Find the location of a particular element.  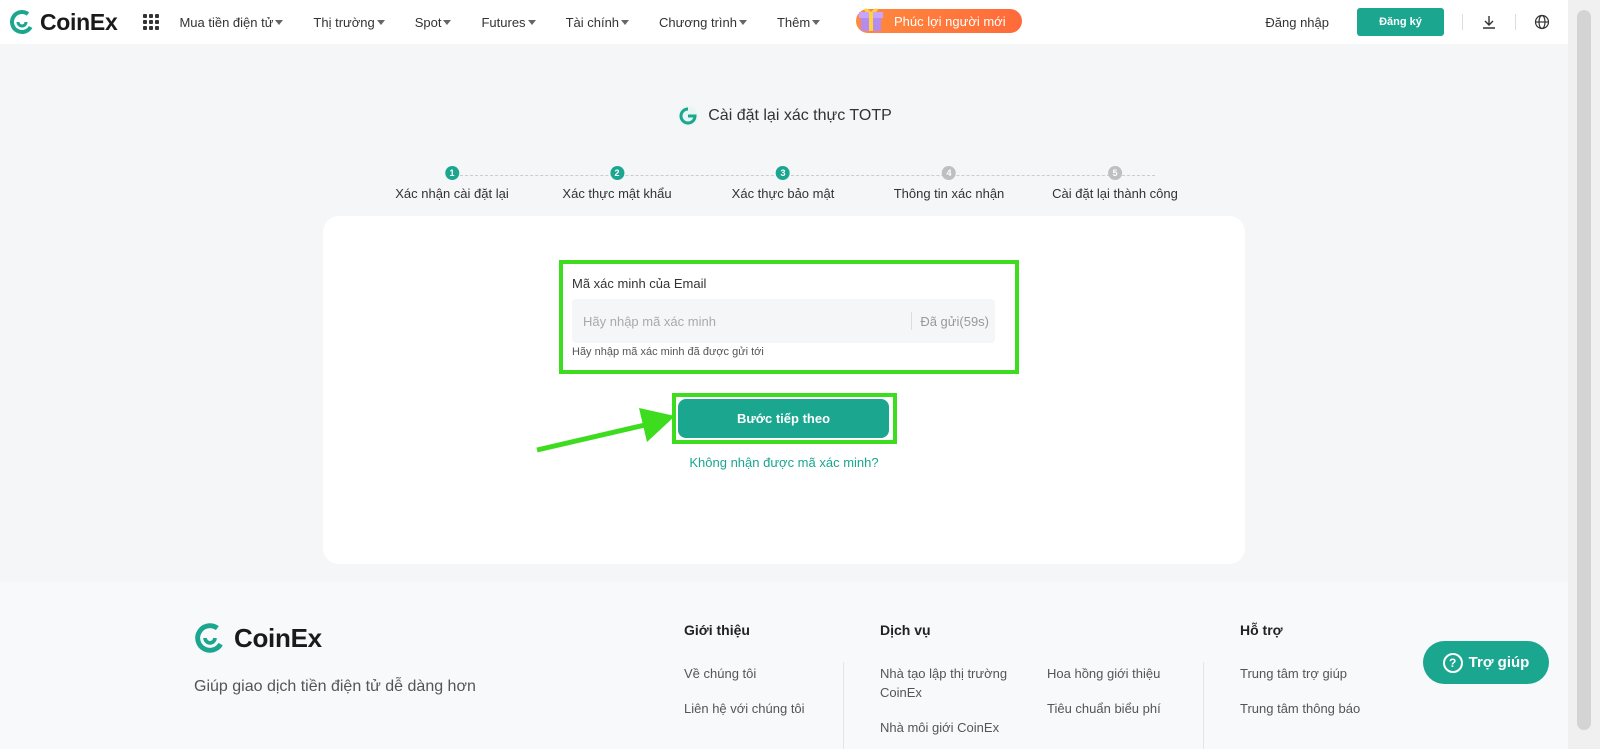

nav-buy-crypto: Mua tiền điện tử is located at coordinates (231, 22).